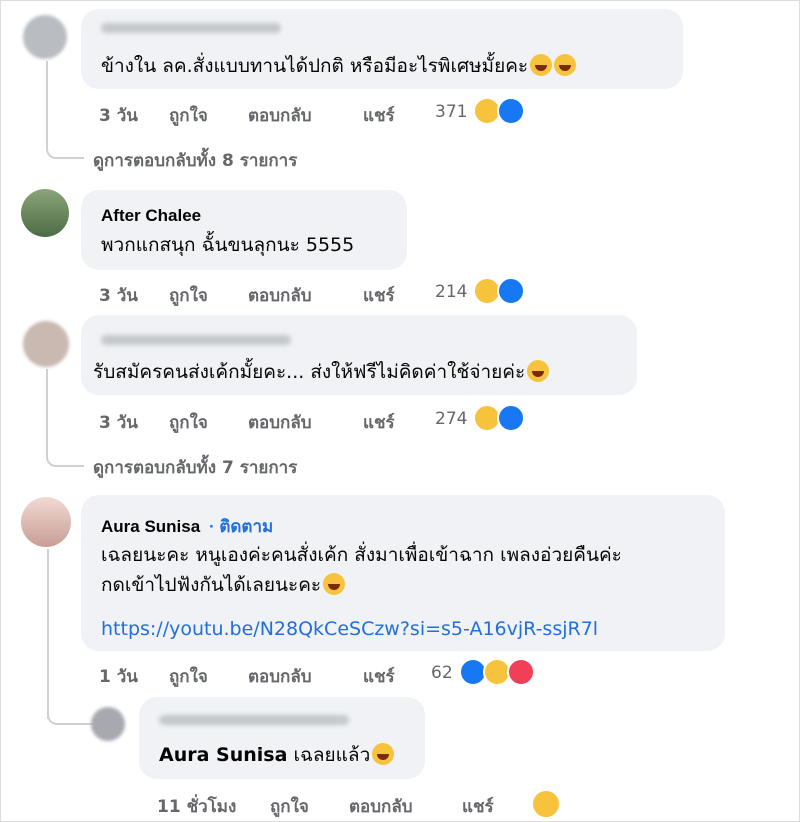  What do you see at coordinates (195, 160) in the screenshot?
I see `view-replies-link: ดูการตอบกลับทั้ง 8 รายการ` at bounding box center [195, 160].